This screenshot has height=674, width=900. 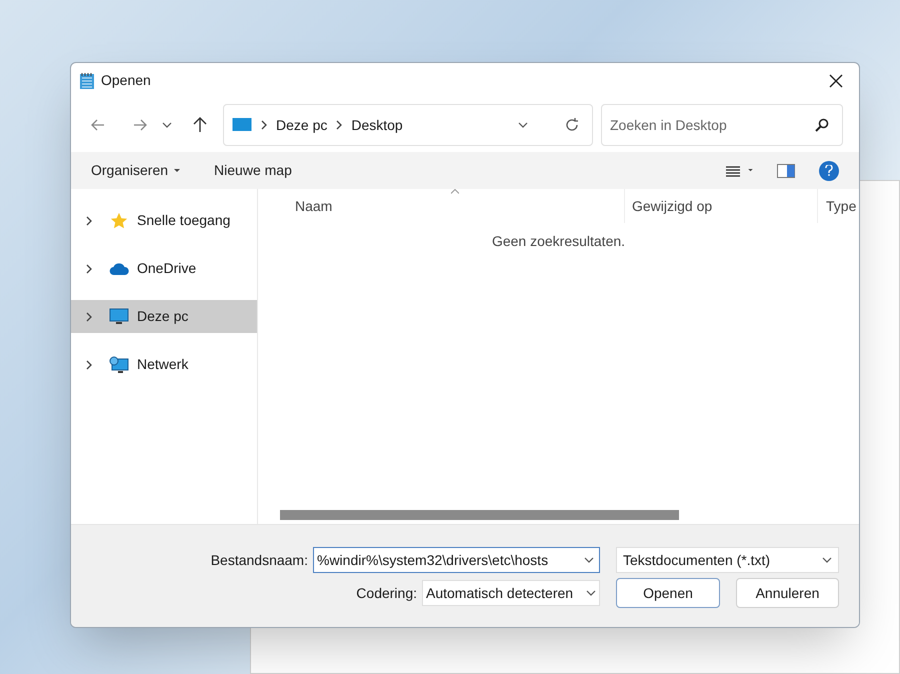 I want to click on window-title: Openen, so click(x=126, y=80).